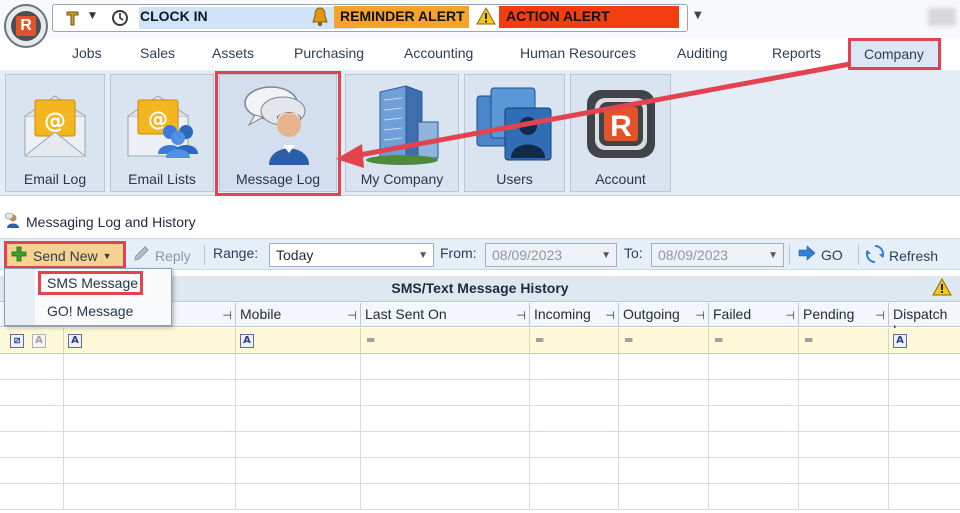 The image size is (960, 513). I want to click on refresh-icon, so click(875, 255).